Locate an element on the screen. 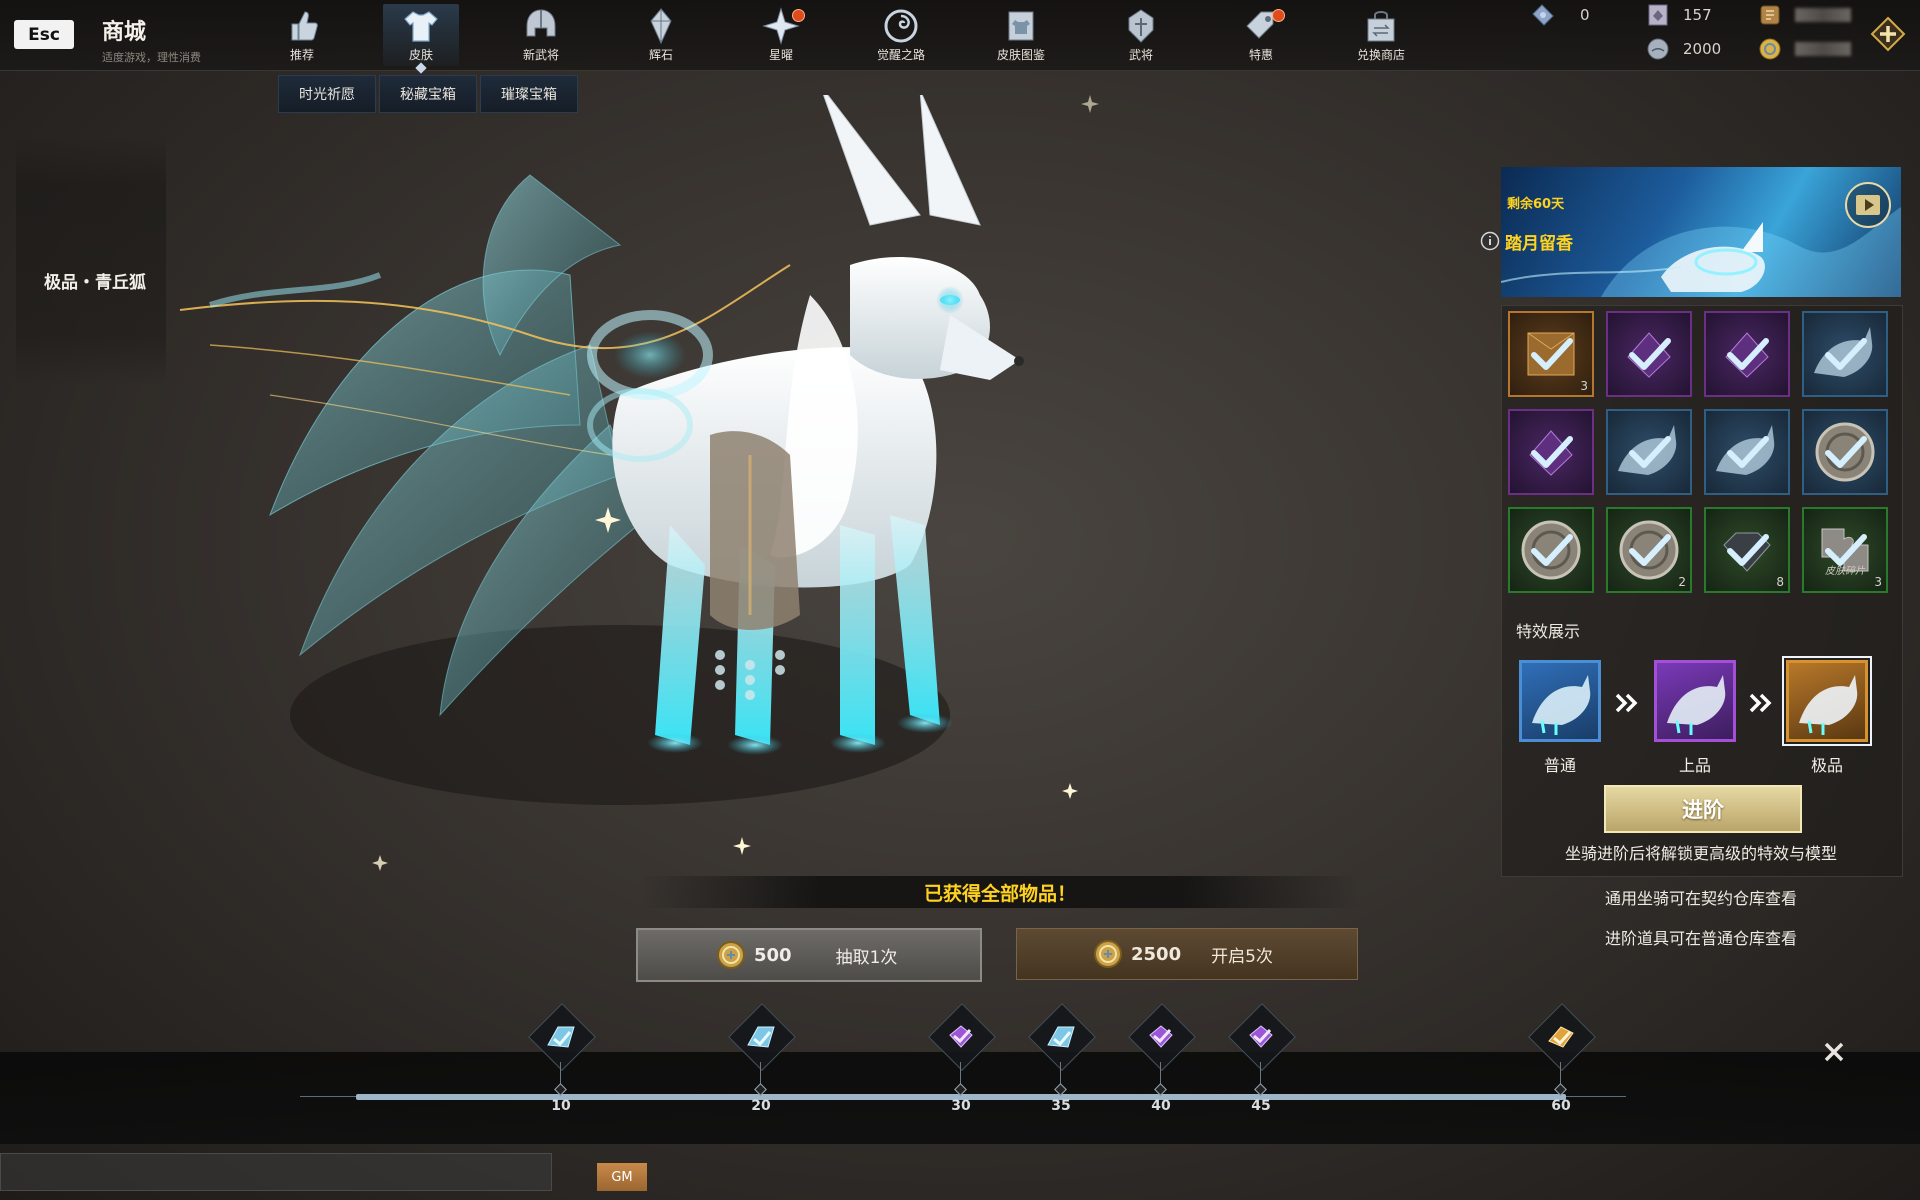 The image size is (1920, 1200). nav-heroes: 武将 is located at coordinates (1141, 35).